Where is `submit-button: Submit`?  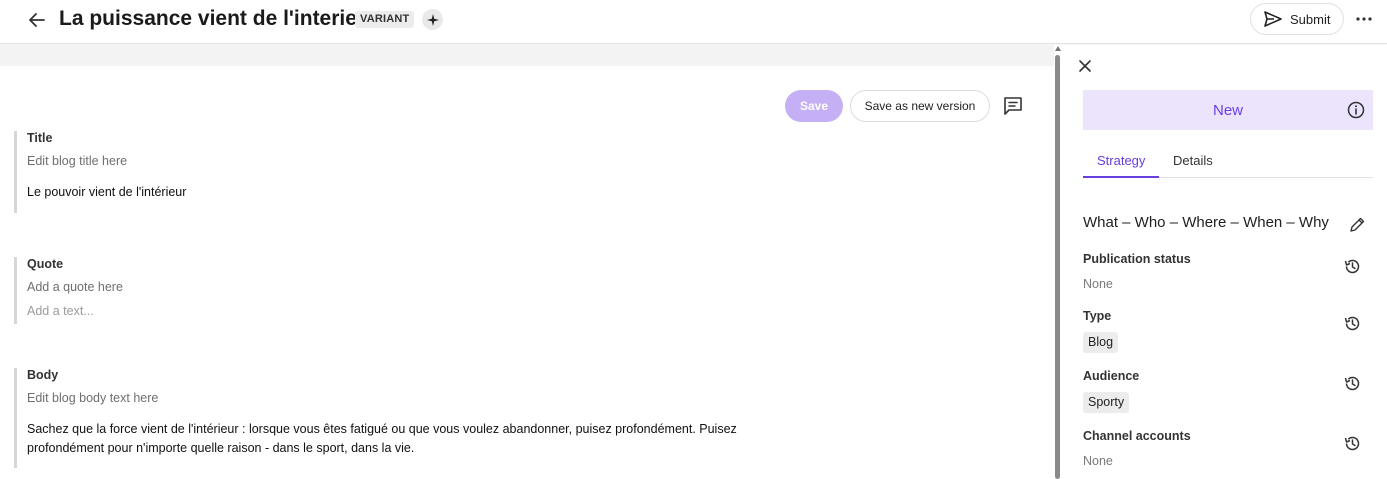
submit-button: Submit is located at coordinates (1297, 19).